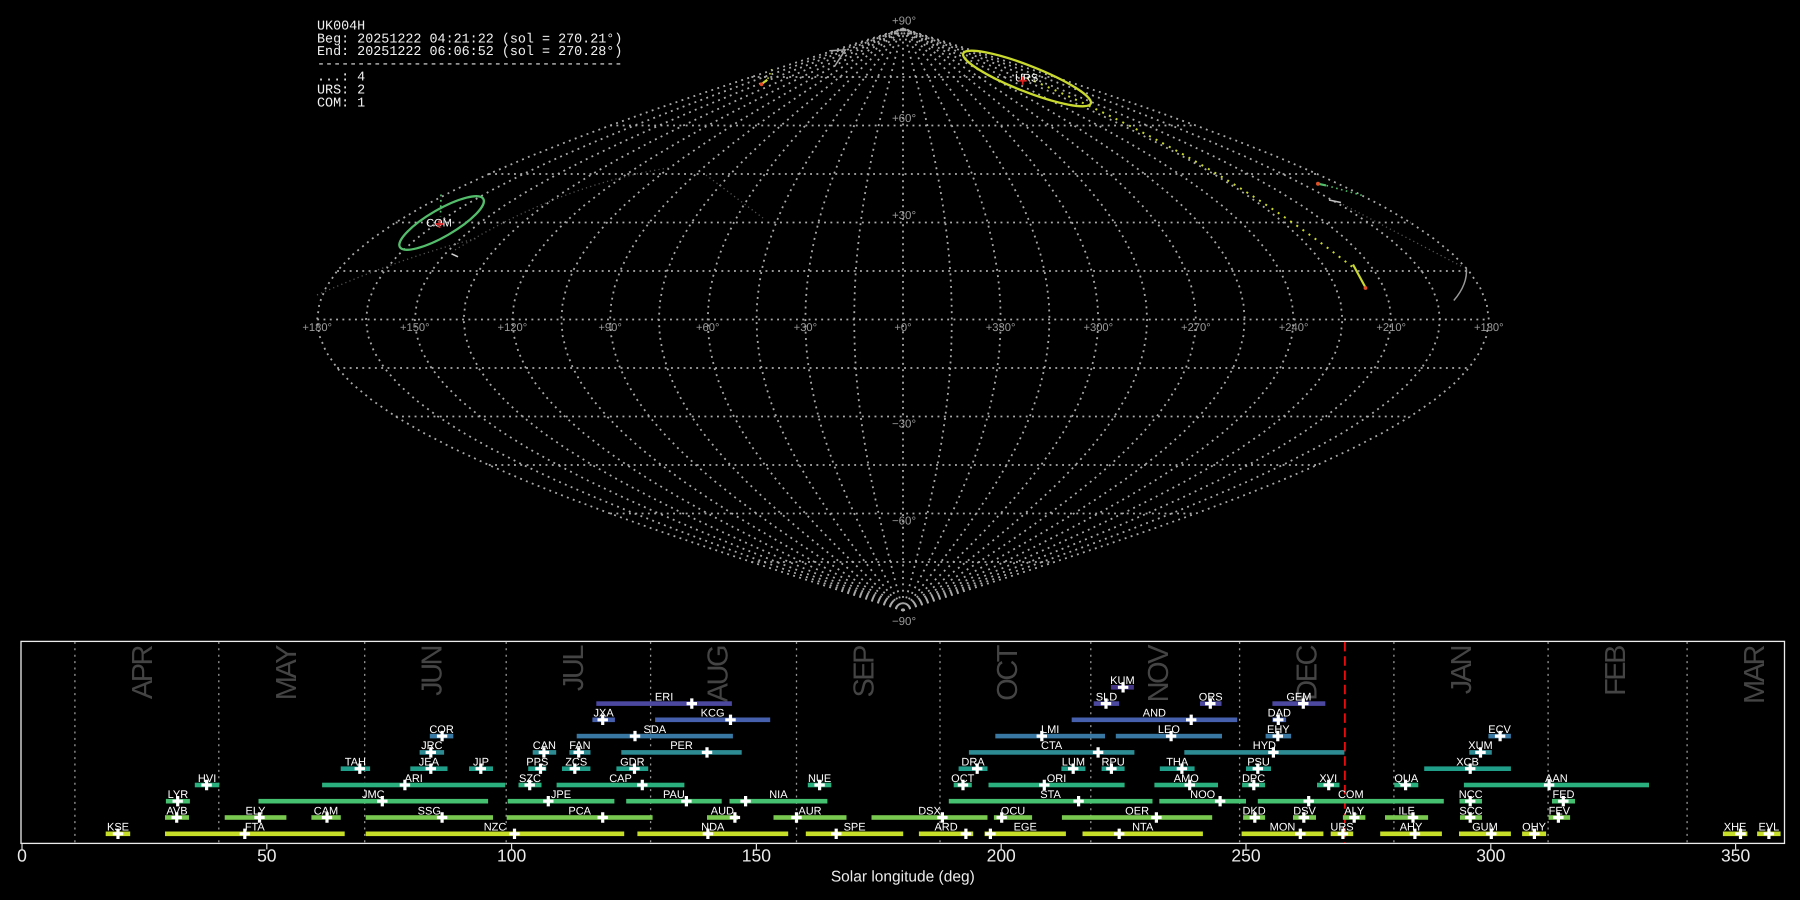 This screenshot has width=1800, height=900. I want to click on svg-text: SSG, so click(429, 811).